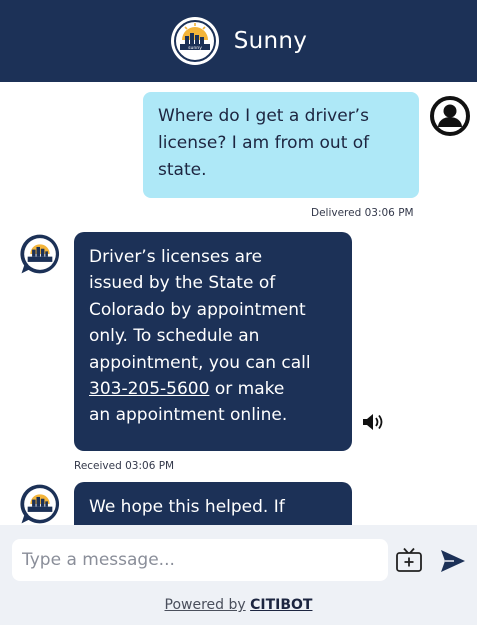 The image size is (477, 625). What do you see at coordinates (247, 389) in the screenshot?
I see `message-text: or make` at bounding box center [247, 389].